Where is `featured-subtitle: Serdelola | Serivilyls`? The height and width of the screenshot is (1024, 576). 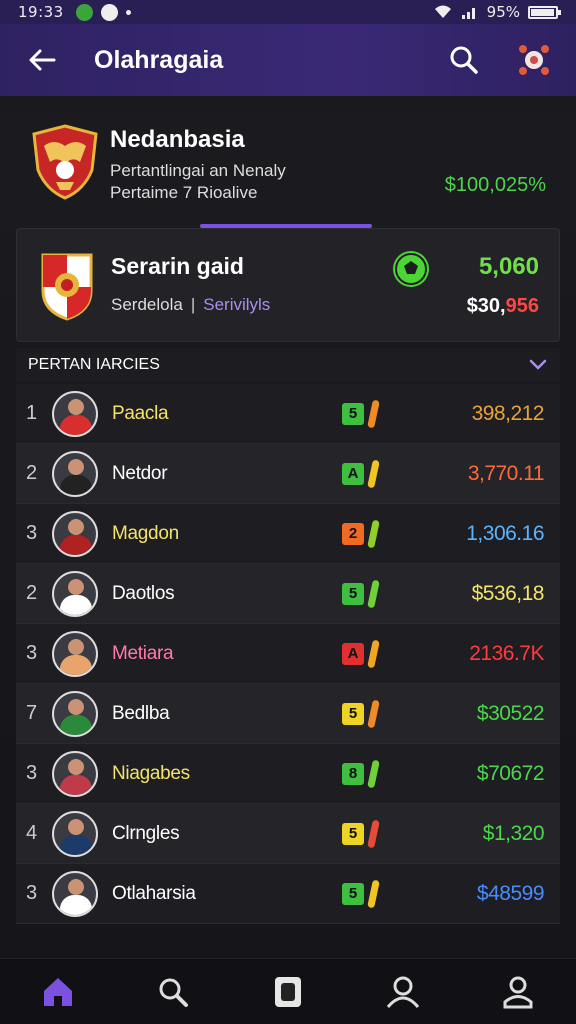
featured-subtitle: Serdelola | Serivilyls is located at coordinates (190, 305).